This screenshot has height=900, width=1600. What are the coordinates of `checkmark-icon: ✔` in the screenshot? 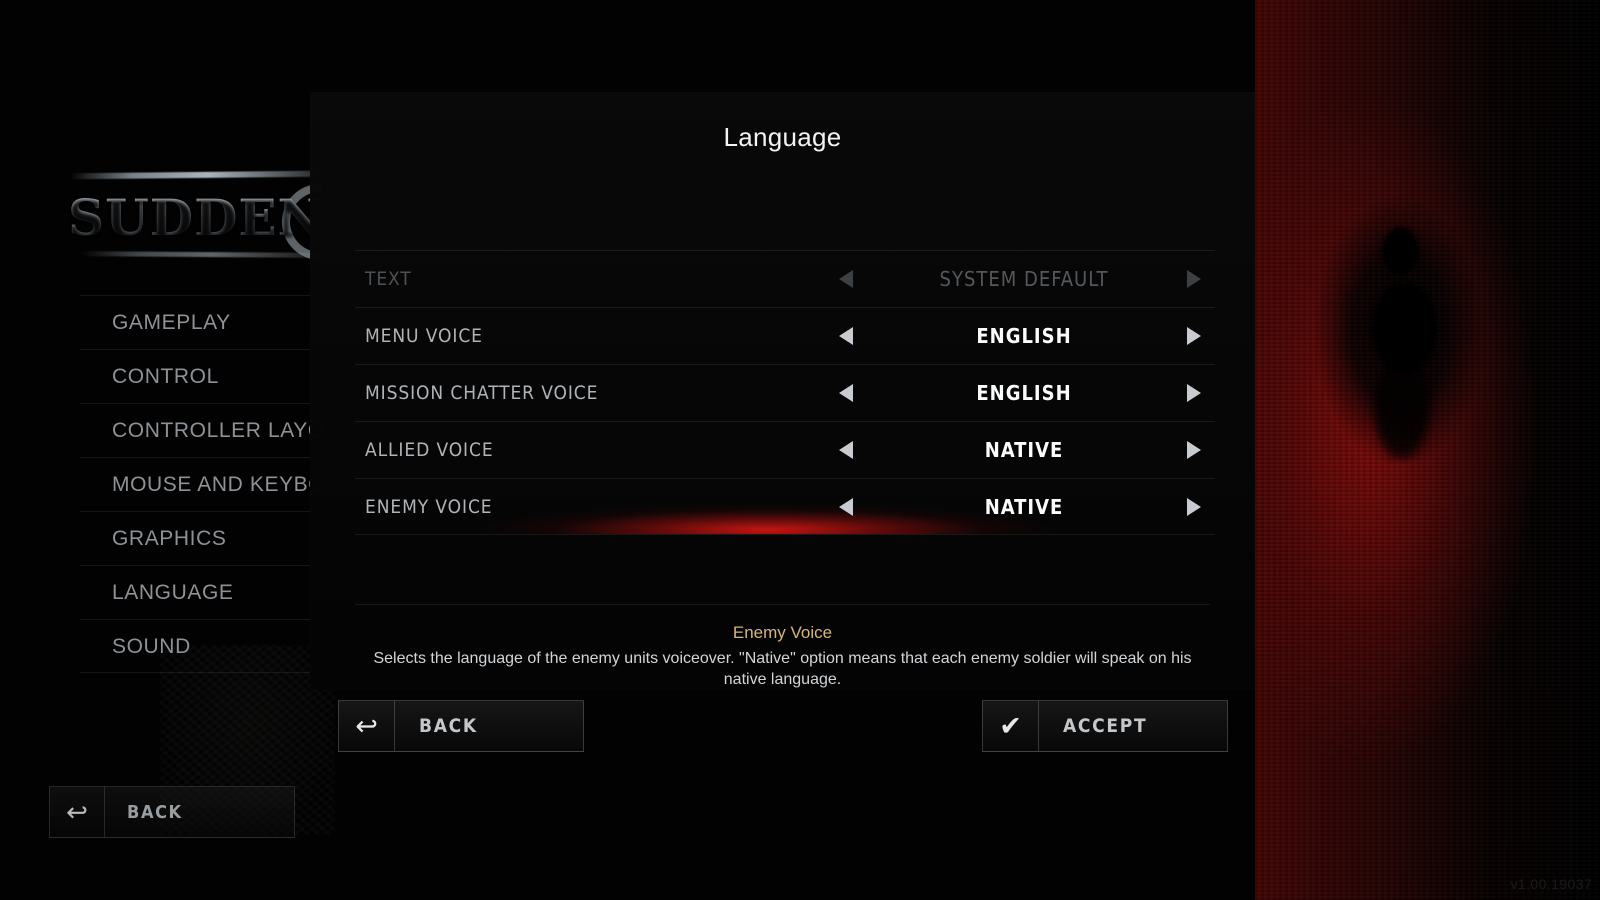 It's located at (1011, 726).